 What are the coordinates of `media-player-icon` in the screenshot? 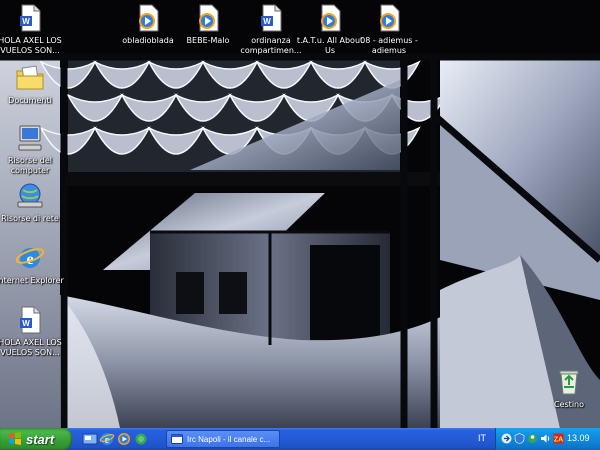 It's located at (124, 439).